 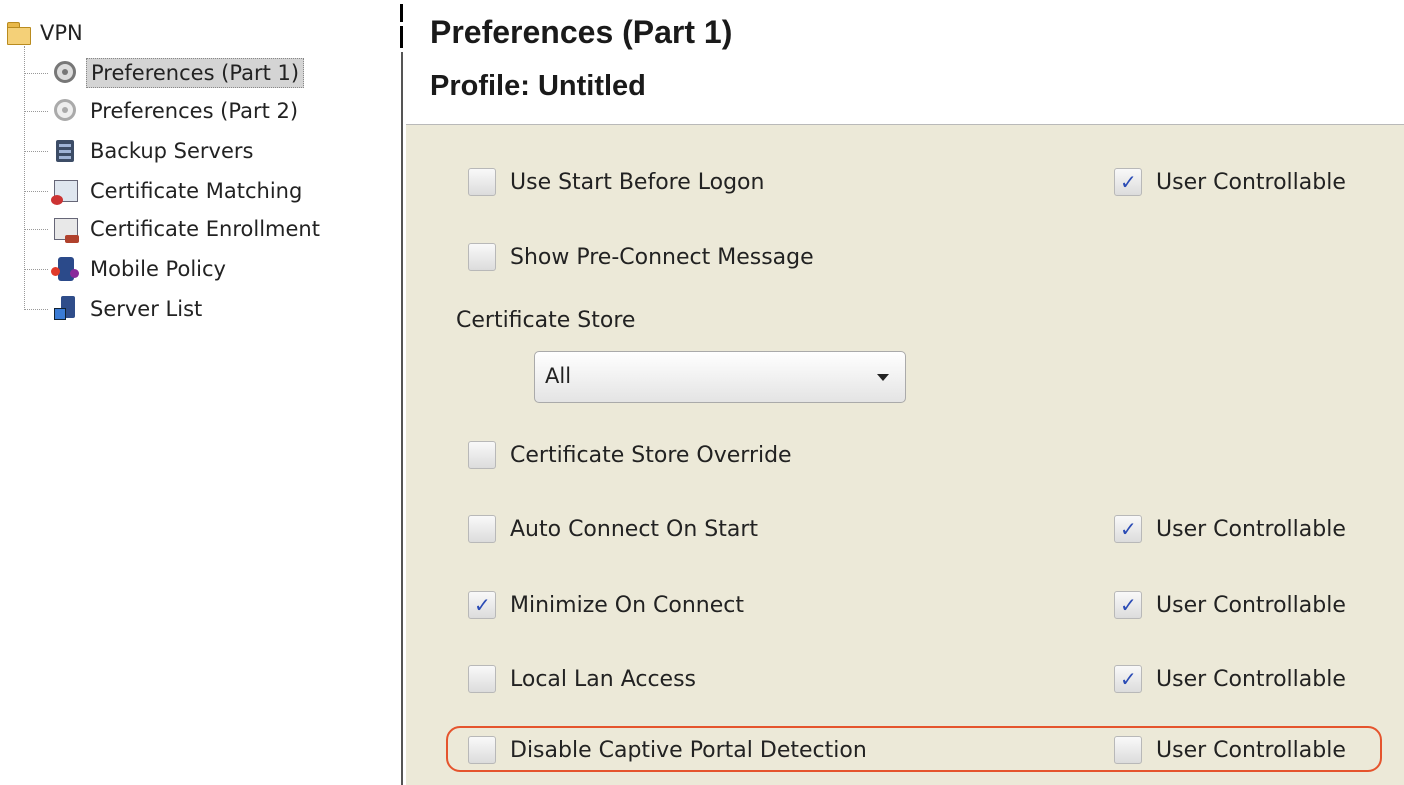 I want to click on use-start-before-logon-checkbox, so click(x=482, y=182).